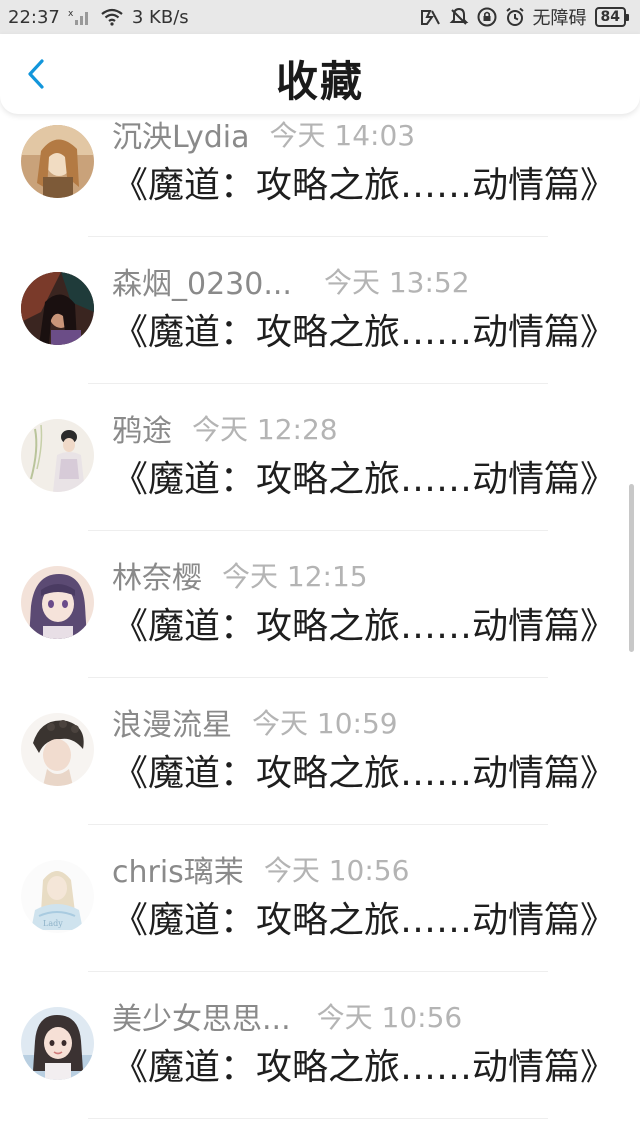 The image size is (640, 1138). What do you see at coordinates (342, 135) in the screenshot?
I see `timestamp: 今天 14:03` at bounding box center [342, 135].